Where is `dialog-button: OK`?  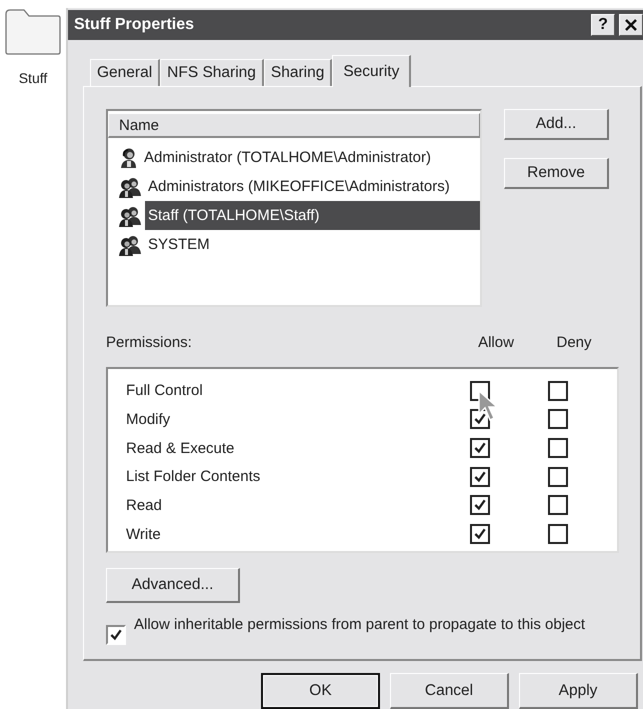
dialog-button: OK is located at coordinates (320, 691).